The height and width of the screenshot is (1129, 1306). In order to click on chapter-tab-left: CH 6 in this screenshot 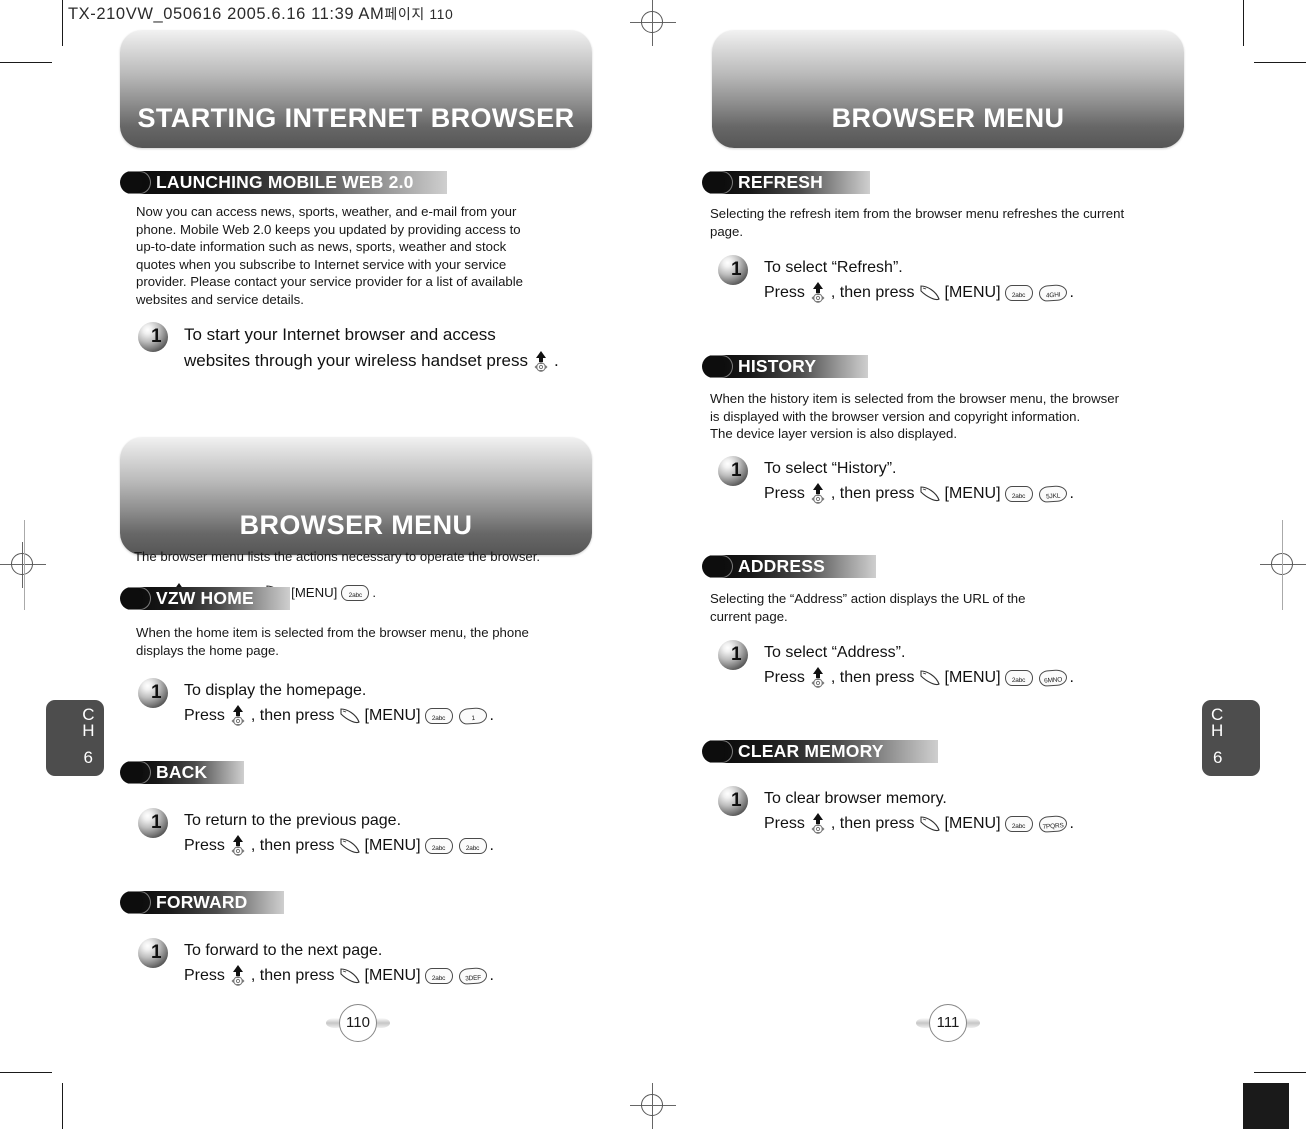, I will do `click(75, 738)`.